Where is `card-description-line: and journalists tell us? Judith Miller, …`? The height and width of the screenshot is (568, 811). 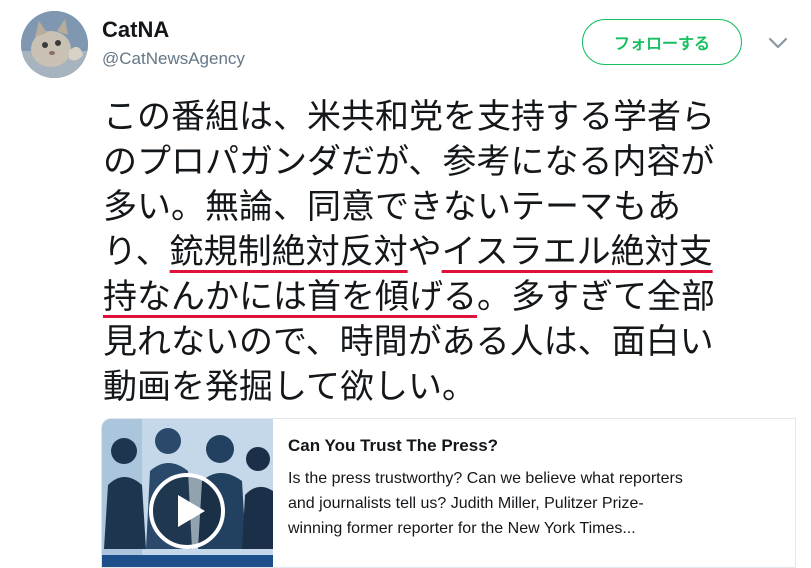
card-description-line: and journalists tell us? Judith Miller, … is located at coordinates (466, 503).